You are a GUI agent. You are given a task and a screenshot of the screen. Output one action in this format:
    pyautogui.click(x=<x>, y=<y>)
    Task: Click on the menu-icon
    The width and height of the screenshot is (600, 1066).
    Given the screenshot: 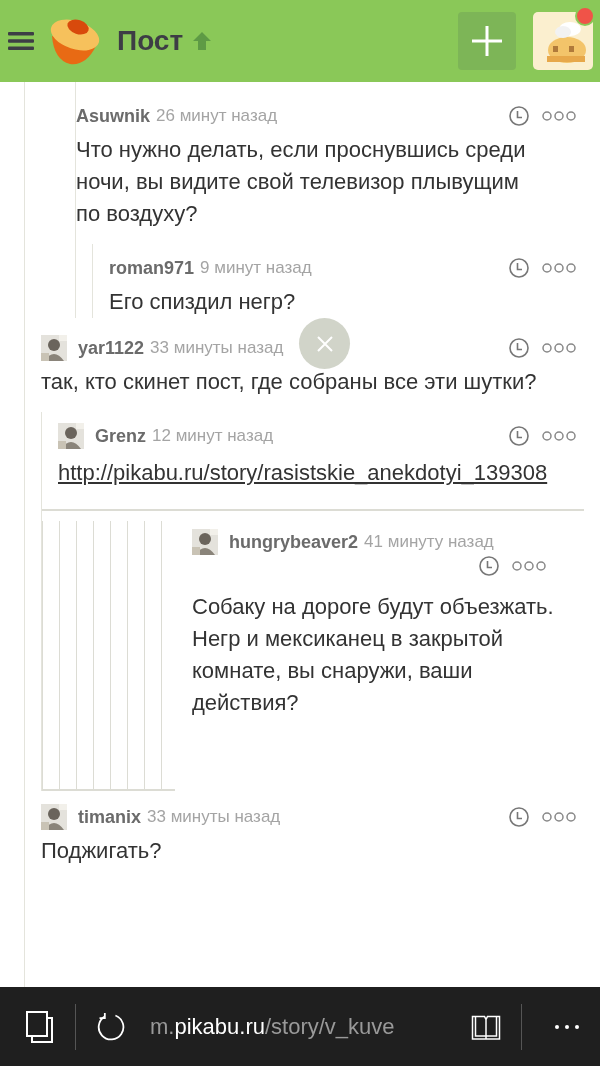 What is the action you would take?
    pyautogui.click(x=21, y=41)
    